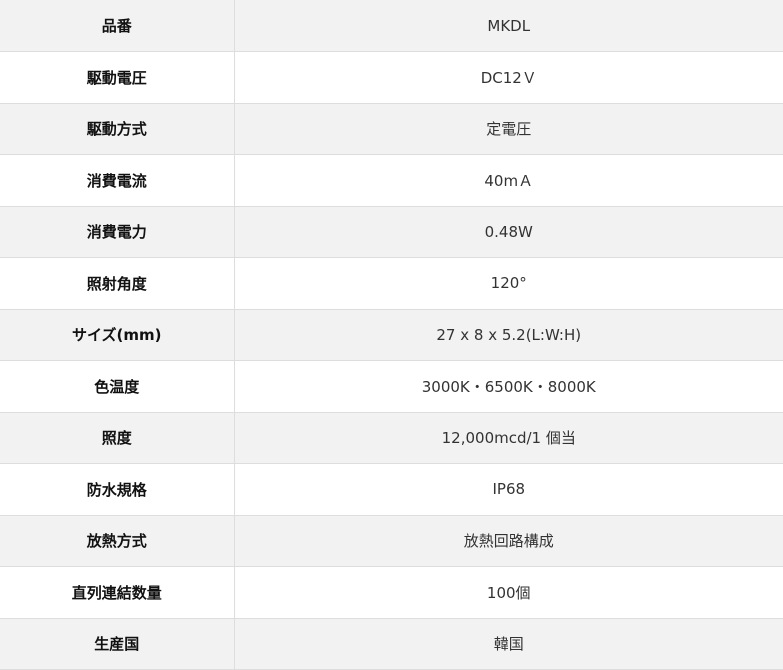 This screenshot has height=670, width=783. Describe the element at coordinates (508, 592) in the screenshot. I see `spec-value: 100個` at that location.